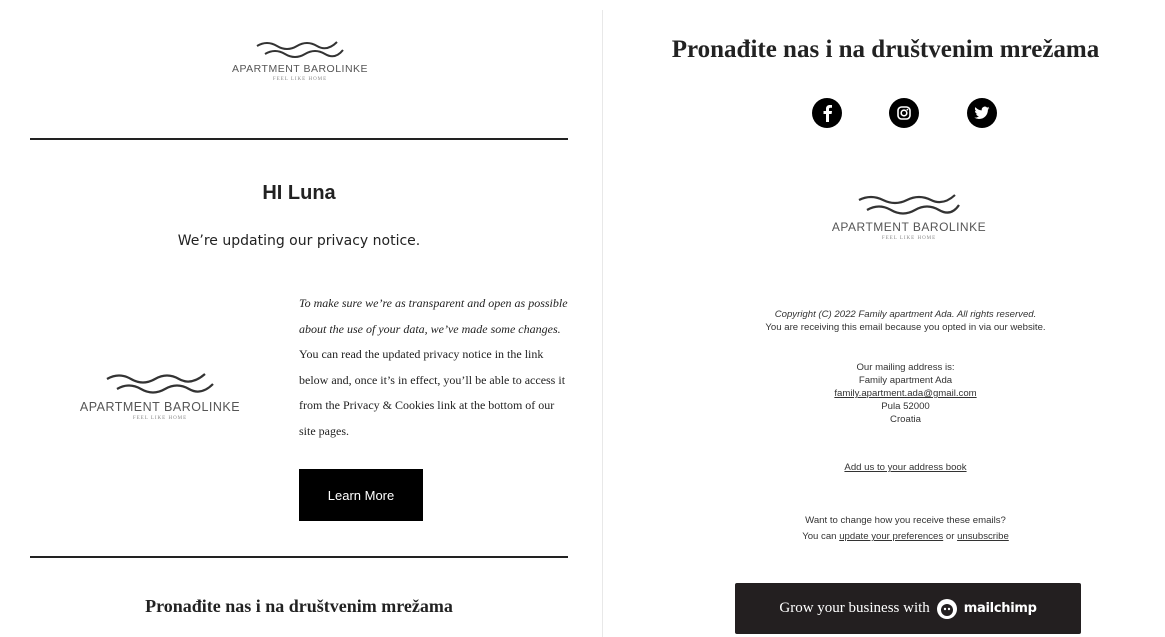  What do you see at coordinates (299, 606) in the screenshot?
I see `social-heading-left: Pronađite nas i na društvenim mrežama` at bounding box center [299, 606].